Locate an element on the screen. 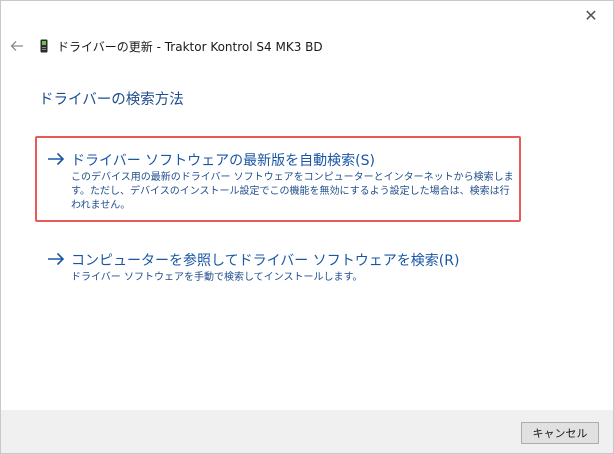 The image size is (614, 454). auto-search-title: ドライバー ソフトウェアの最新版を自動検索(S) is located at coordinates (223, 161).